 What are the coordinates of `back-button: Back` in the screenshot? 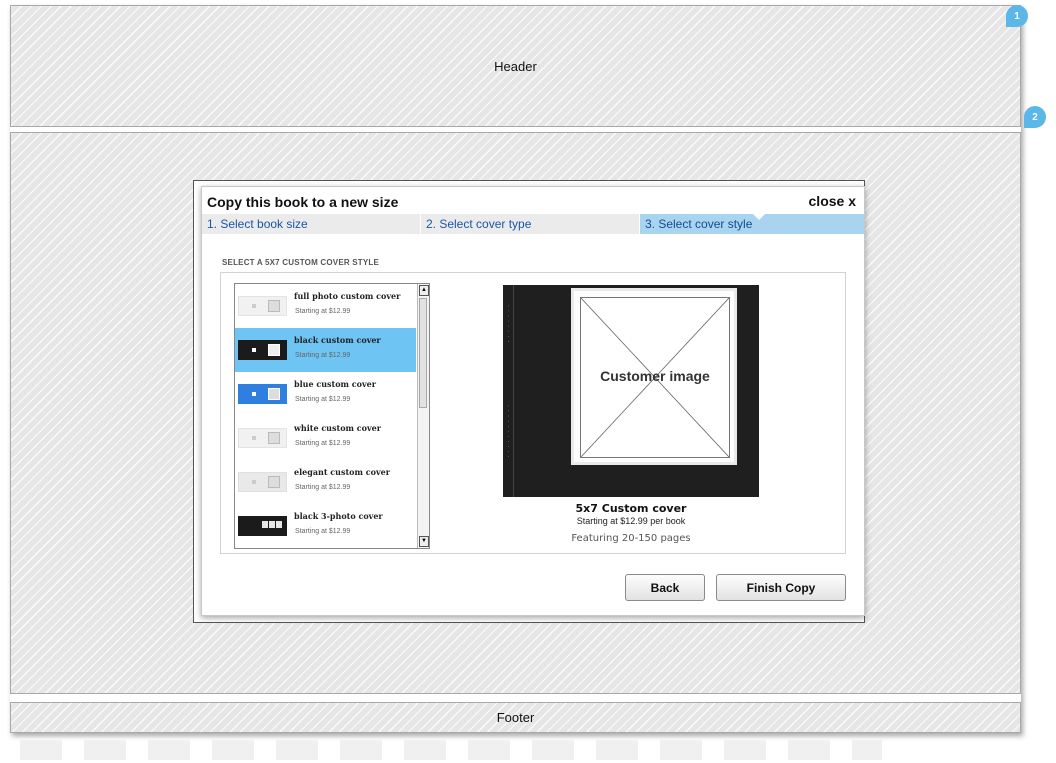 It's located at (665, 587).